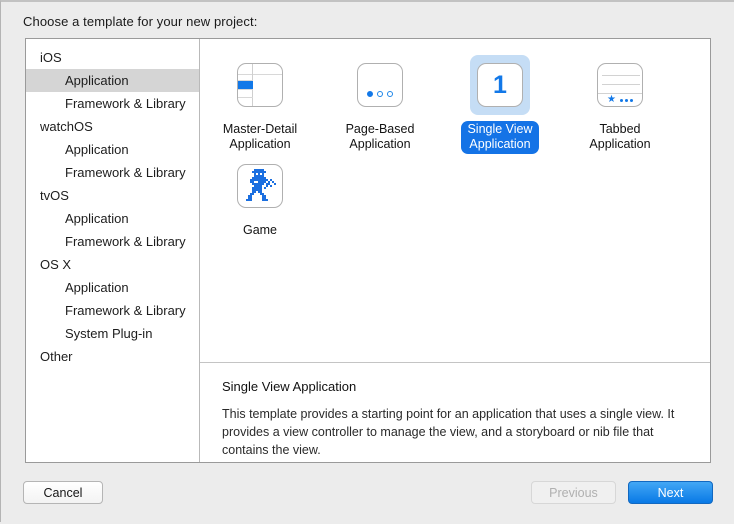  Describe the element at coordinates (112, 195) in the screenshot. I see `sidebar-item-tvos: tvOS` at that location.